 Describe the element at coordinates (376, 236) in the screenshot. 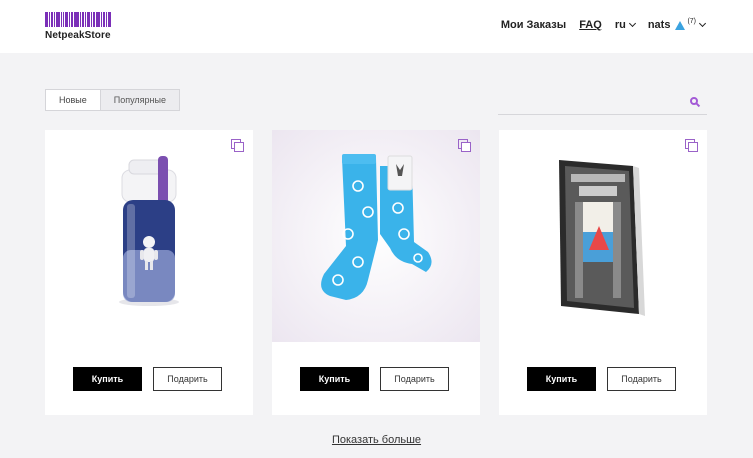

I see `product-image-socks` at that location.